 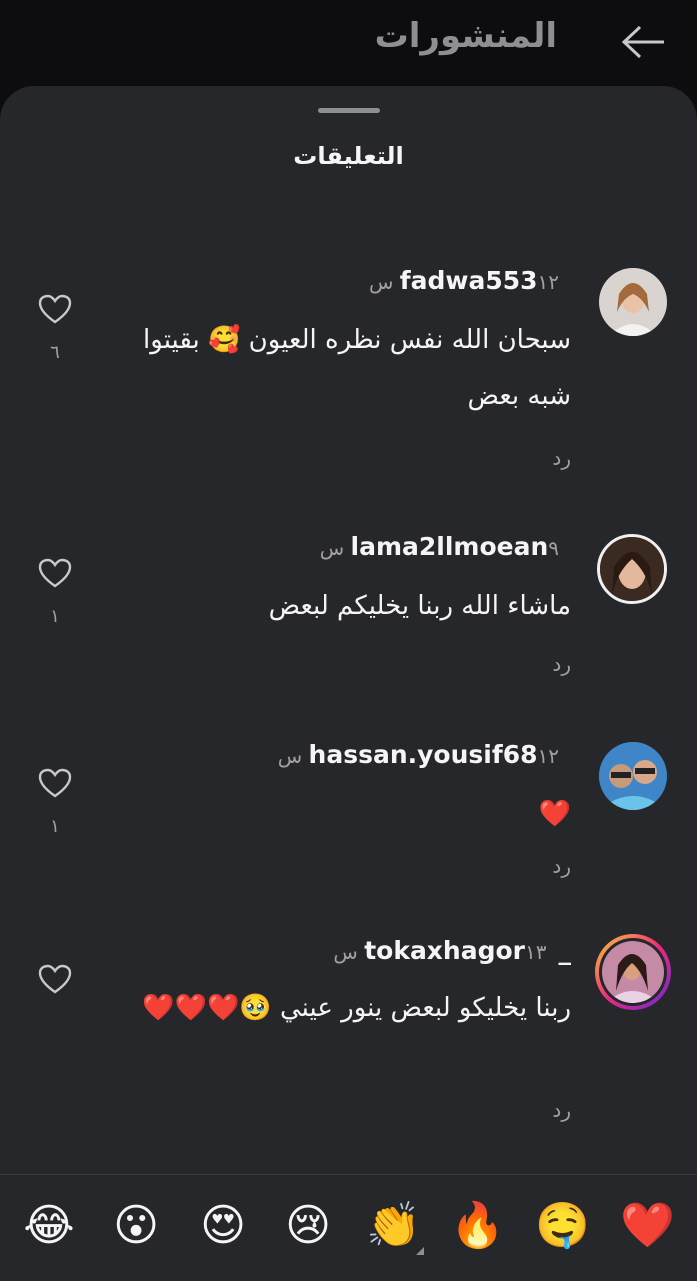 What do you see at coordinates (356, 1008) in the screenshot?
I see `comment-text: ربنا يخليكو لبعض ينور عيني 🥹❤️❤️❤️` at bounding box center [356, 1008].